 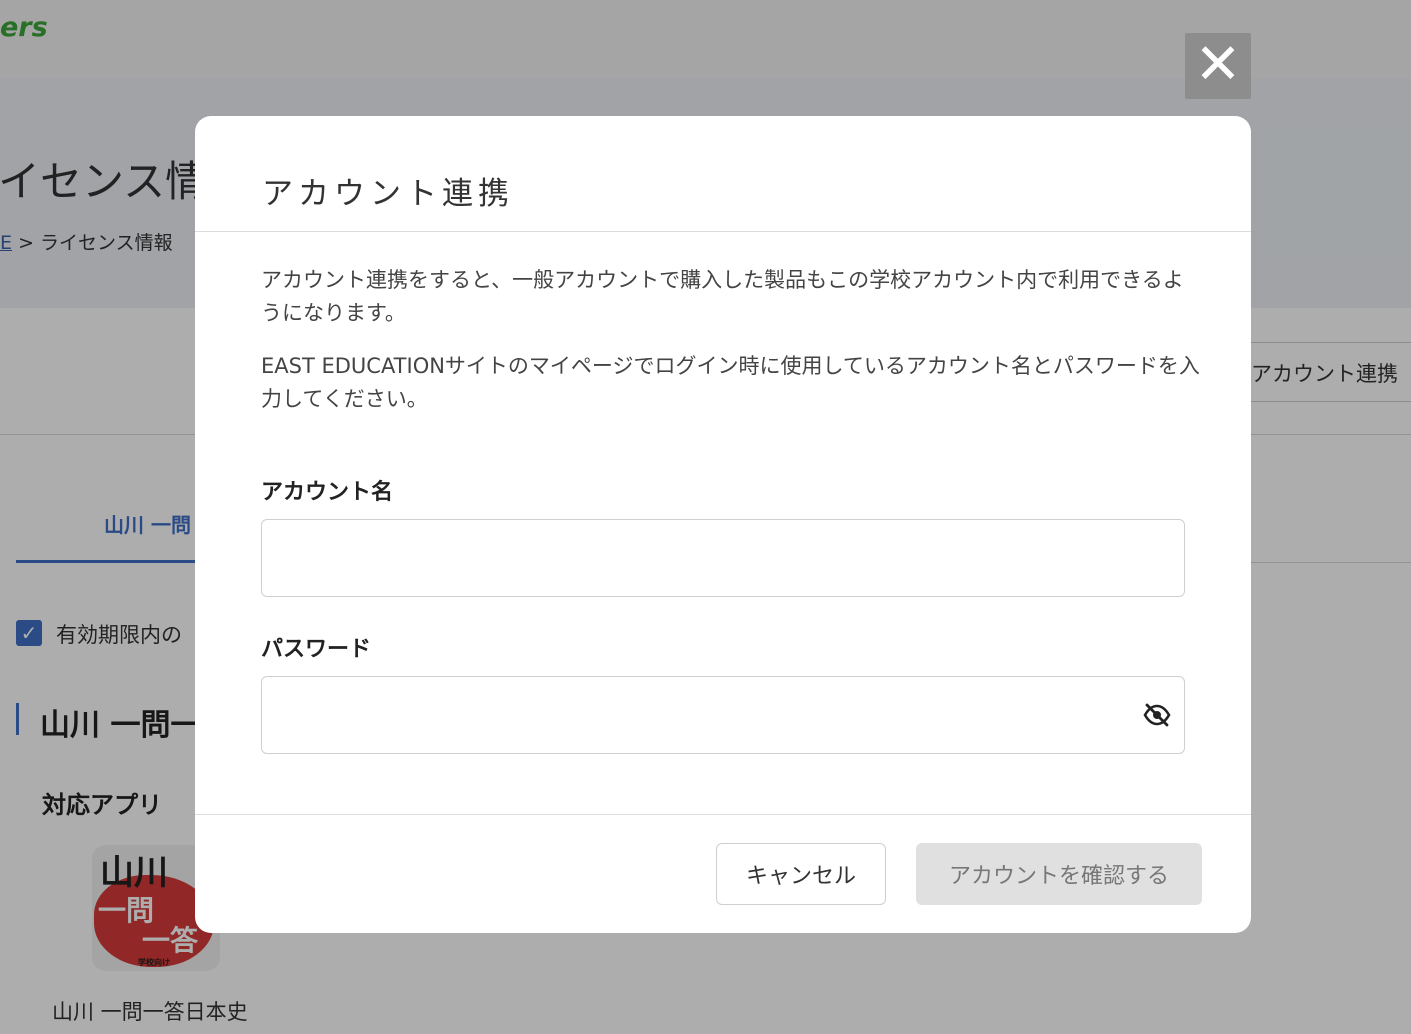 What do you see at coordinates (723, 558) in the screenshot?
I see `account-name-input` at bounding box center [723, 558].